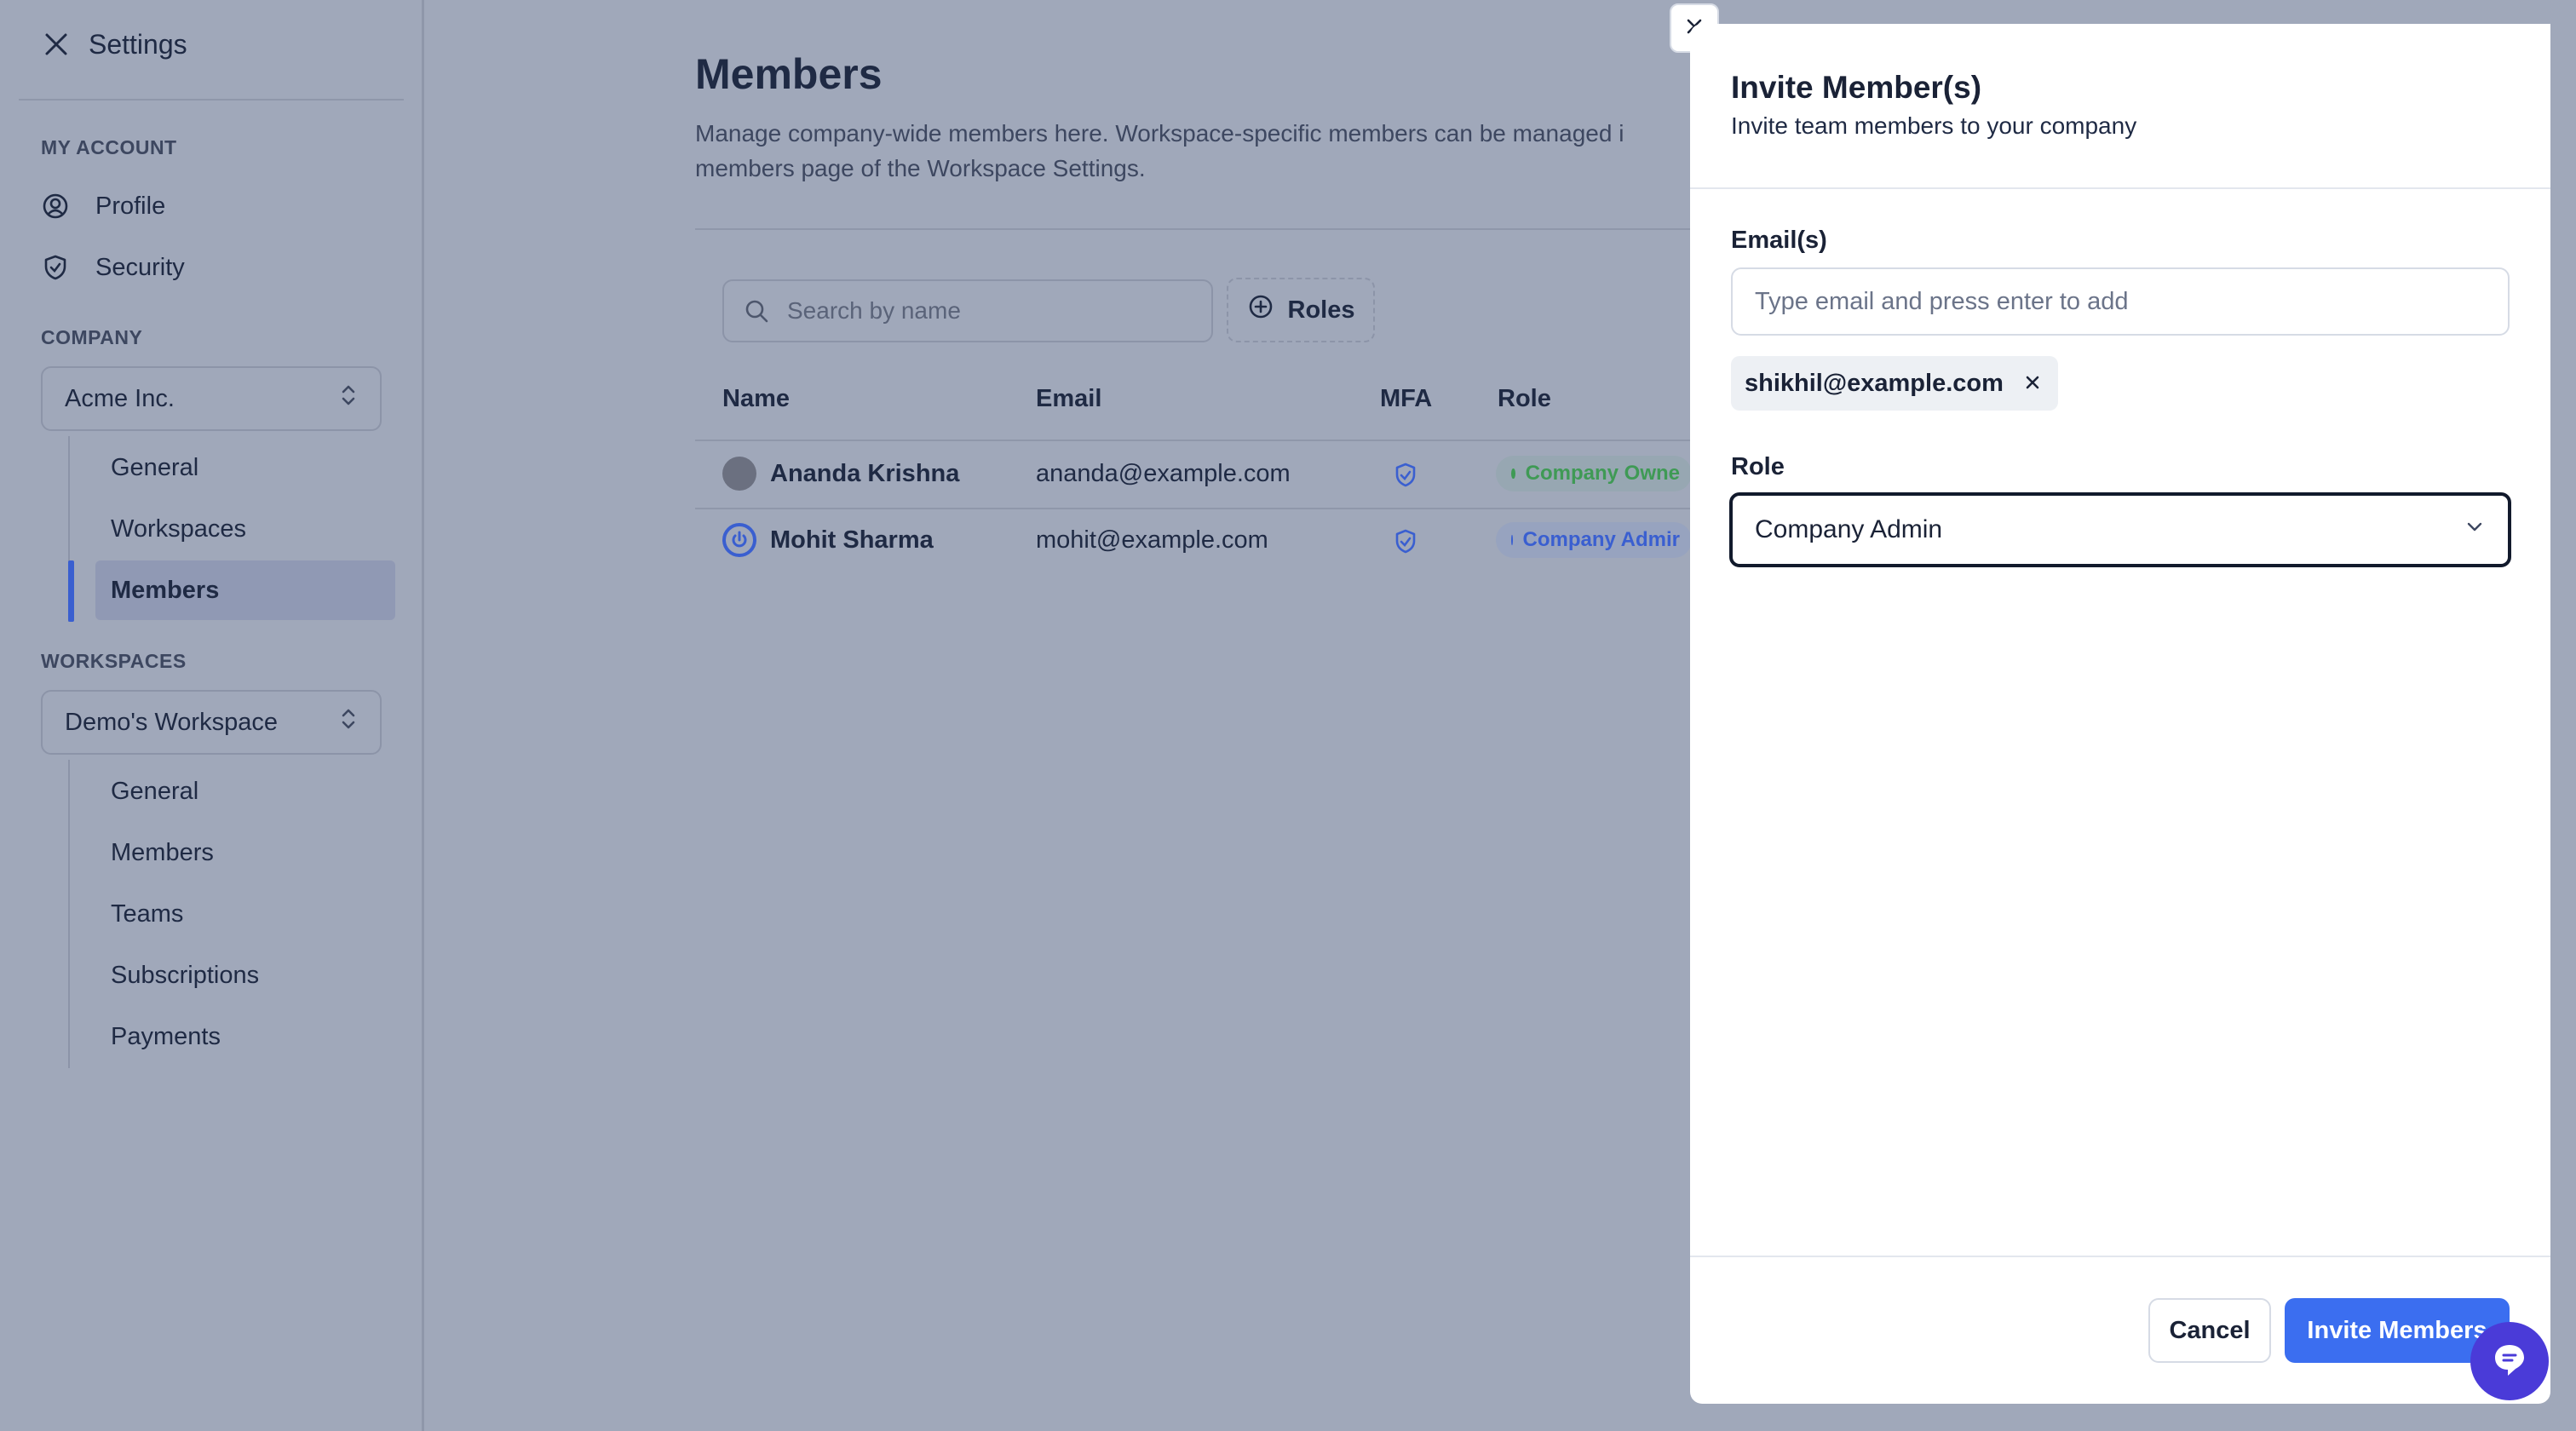 The height and width of the screenshot is (1431, 2576). I want to click on active-indicator, so click(71, 591).